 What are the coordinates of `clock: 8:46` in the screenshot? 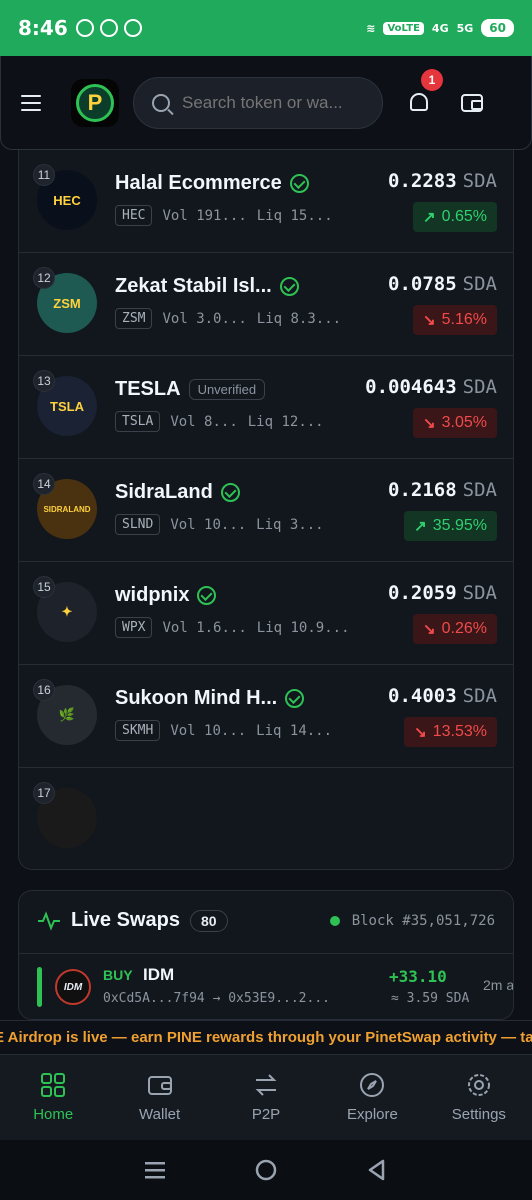 It's located at (43, 28).